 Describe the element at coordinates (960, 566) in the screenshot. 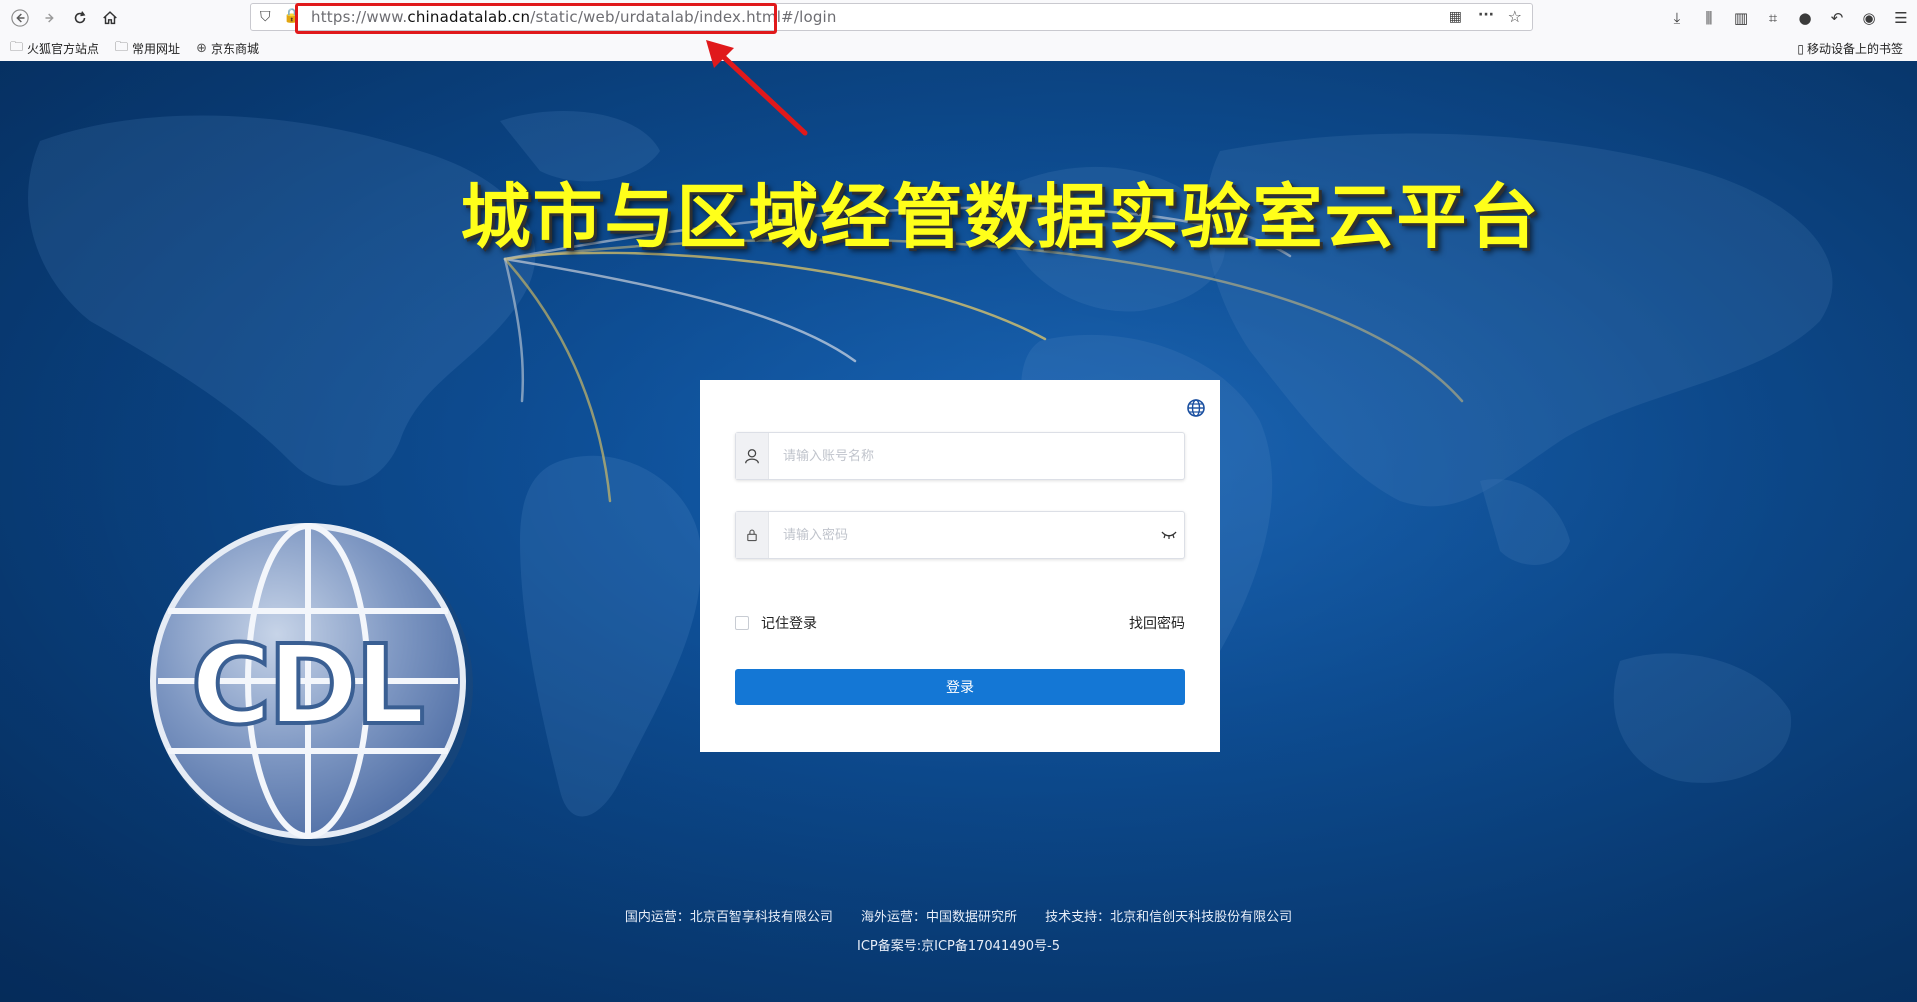

I see `login-card: 记住登录 找回密码 登录` at that location.